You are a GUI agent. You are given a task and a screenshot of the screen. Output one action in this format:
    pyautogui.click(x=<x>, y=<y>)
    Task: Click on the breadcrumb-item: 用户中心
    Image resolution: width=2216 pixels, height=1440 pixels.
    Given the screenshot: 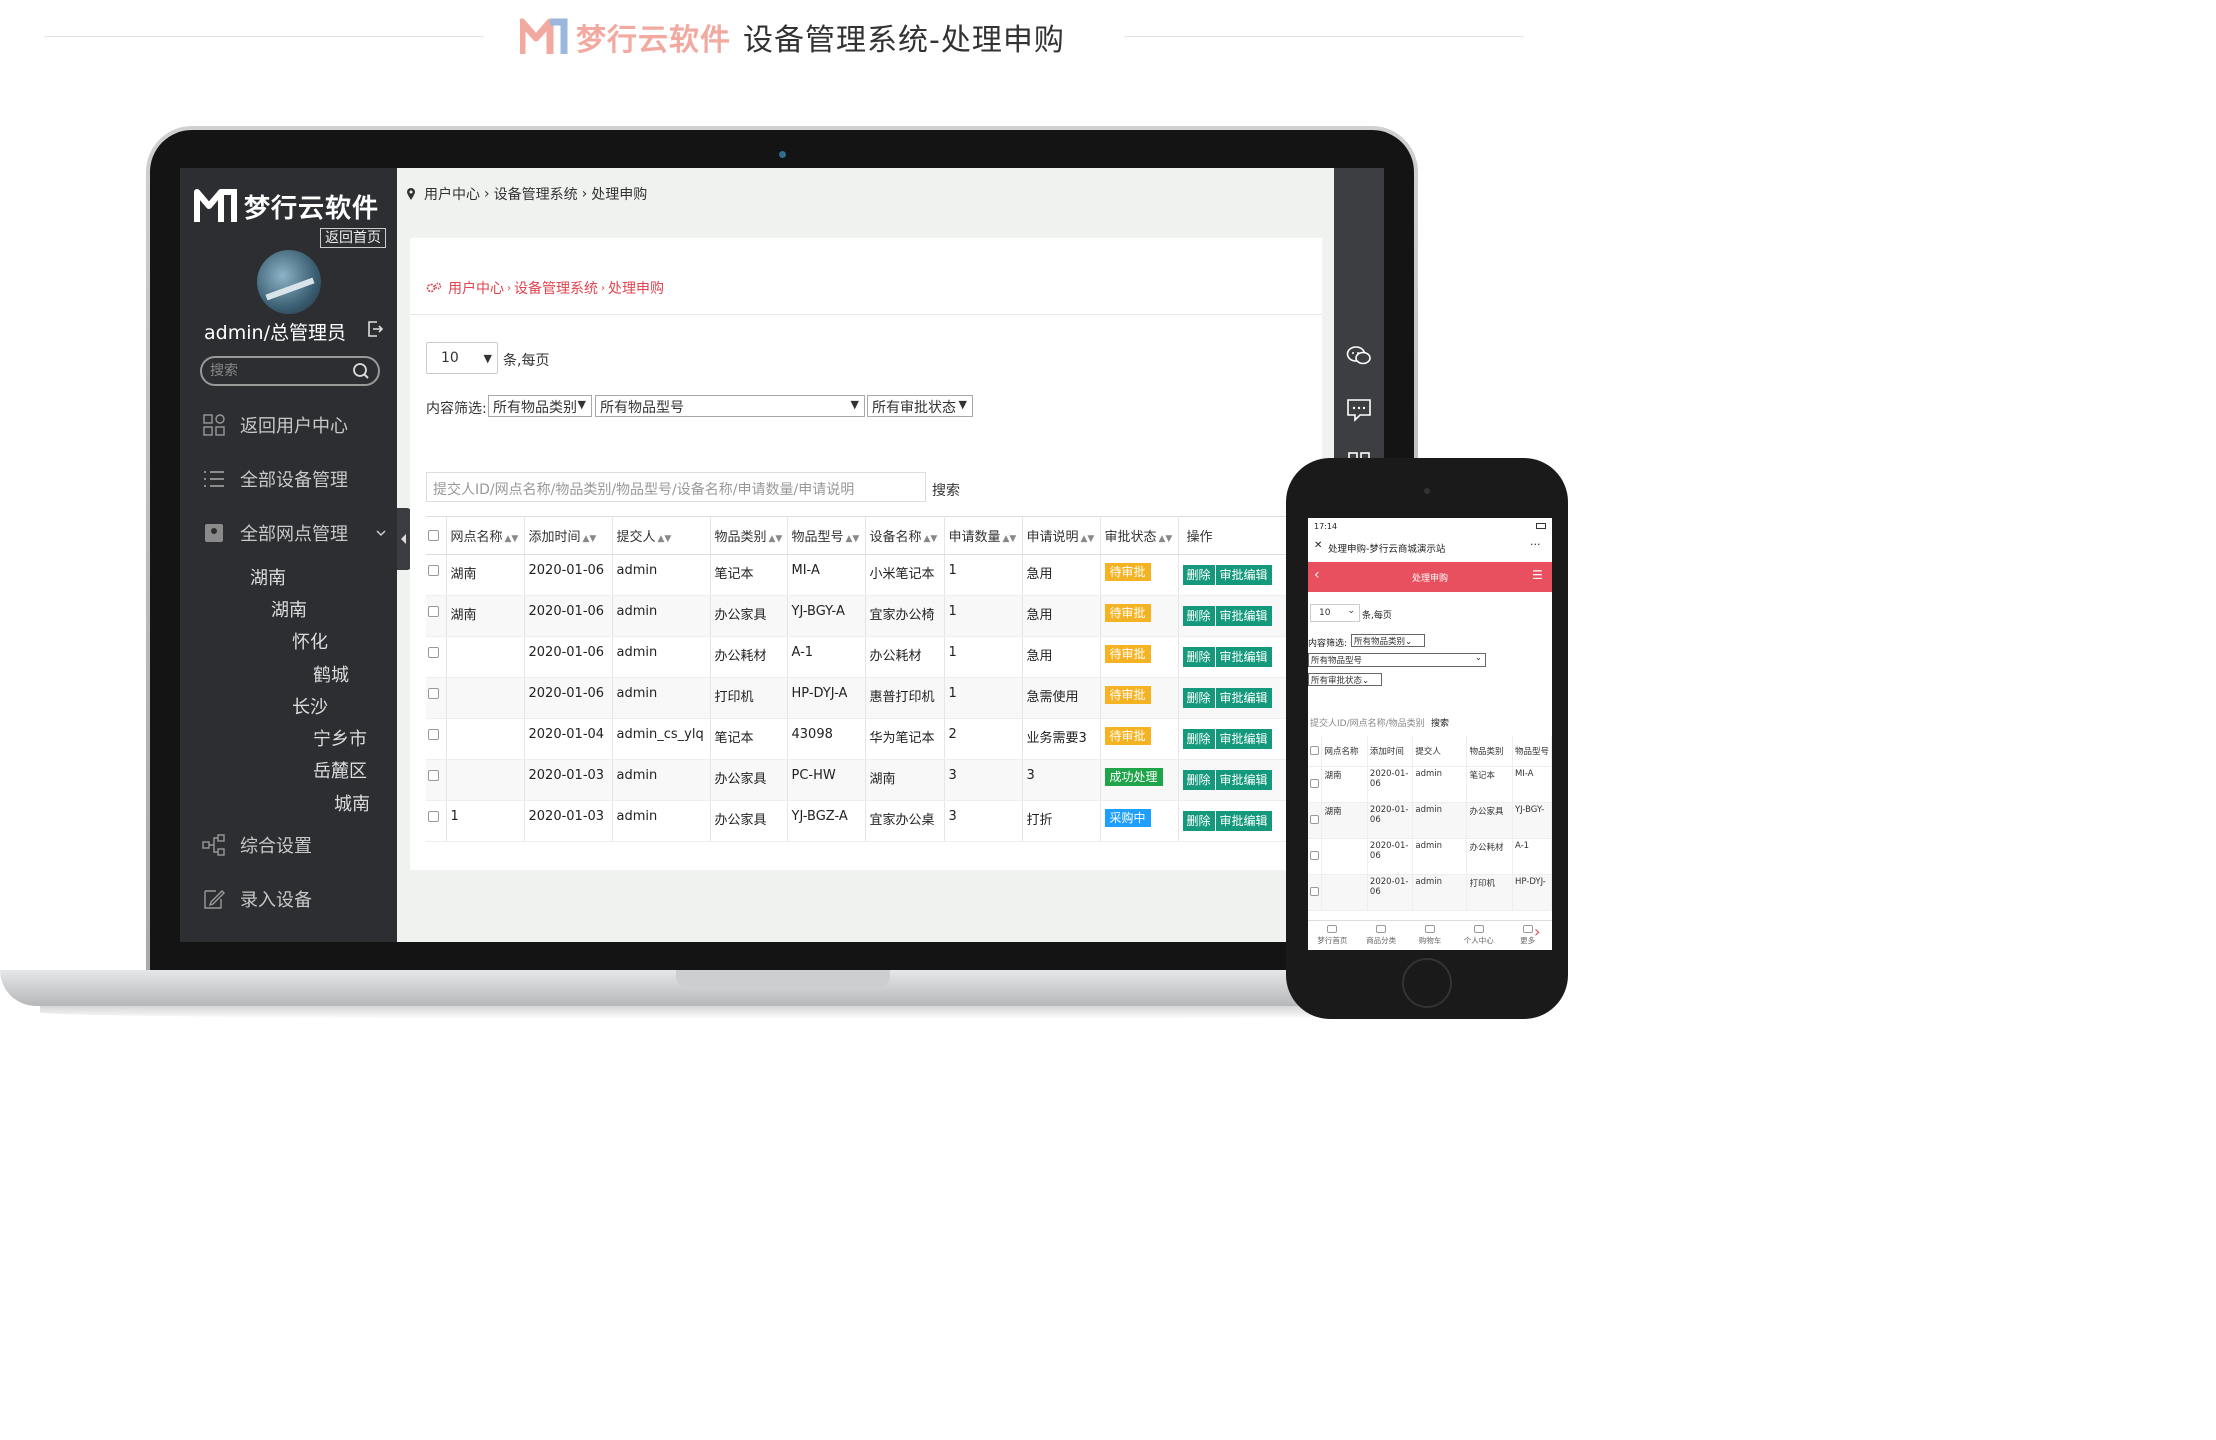 What is the action you would take?
    pyautogui.click(x=452, y=194)
    